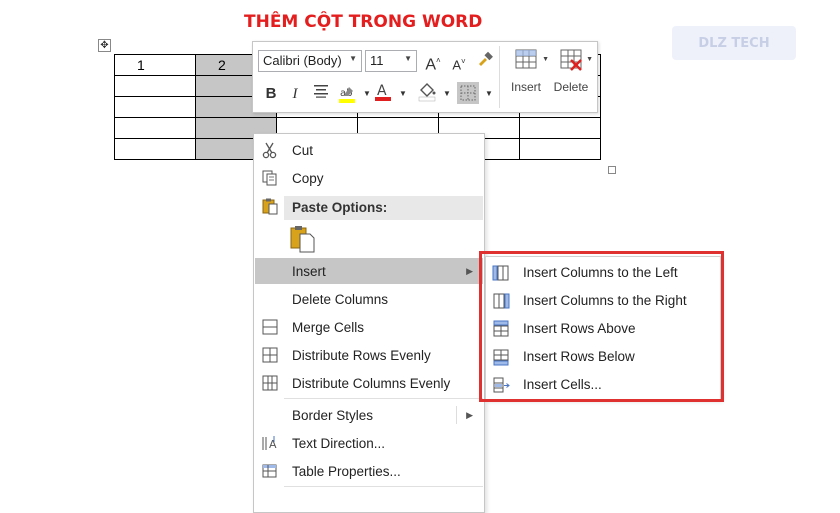 The height and width of the screenshot is (513, 840). I want to click on highlight-color-icon: ab, so click(347, 94).